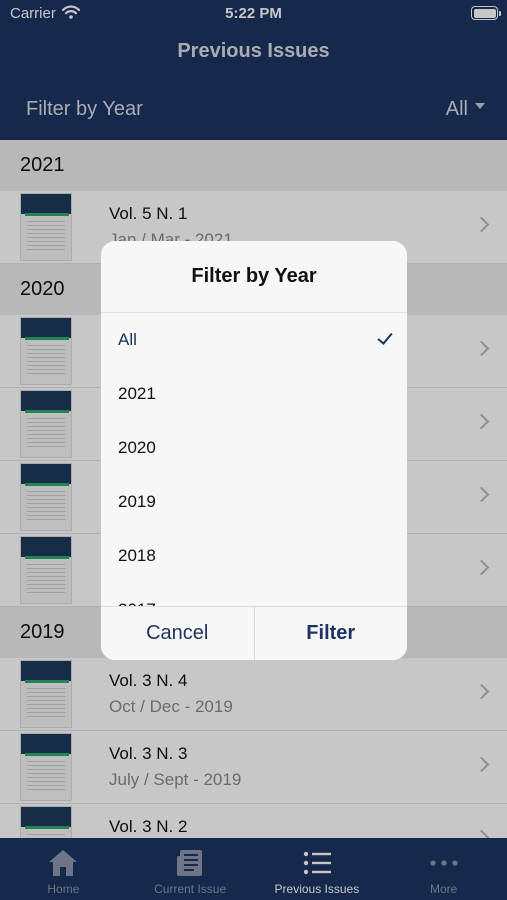  I want to click on option-label: 2018, so click(137, 555).